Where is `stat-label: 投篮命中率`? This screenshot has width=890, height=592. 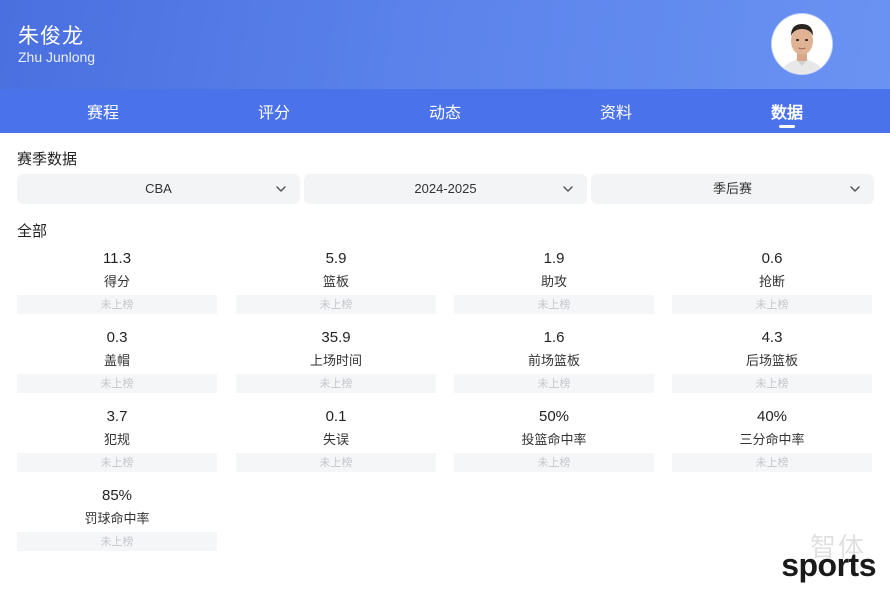
stat-label: 投篮命中率 is located at coordinates (554, 440).